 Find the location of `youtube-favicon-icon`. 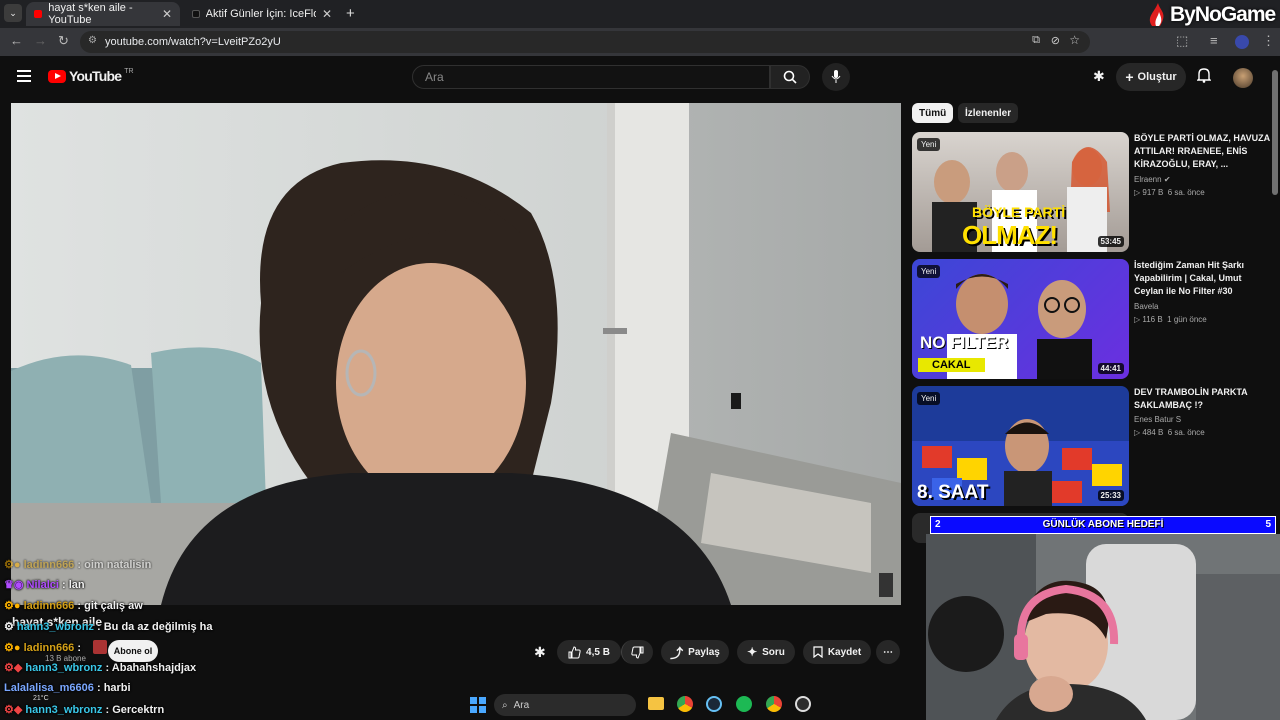

youtube-favicon-icon is located at coordinates (38, 14).